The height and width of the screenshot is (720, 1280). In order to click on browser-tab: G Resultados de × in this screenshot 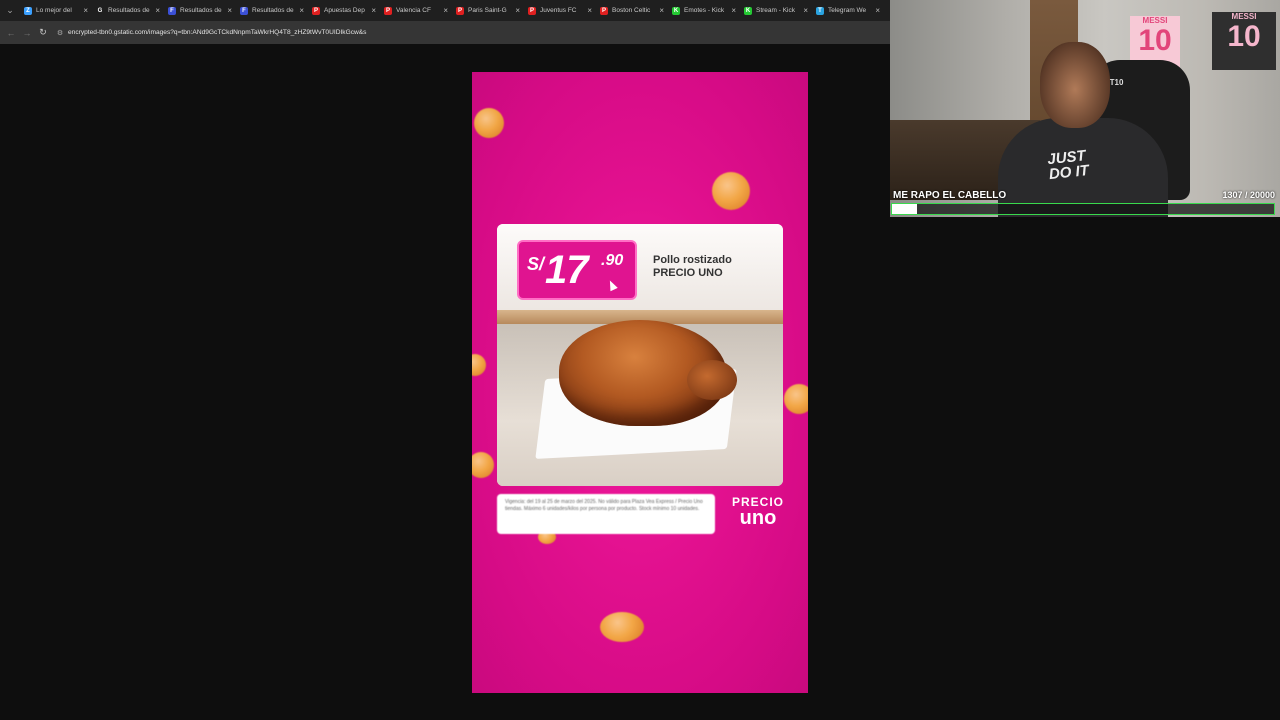, I will do `click(128, 10)`.